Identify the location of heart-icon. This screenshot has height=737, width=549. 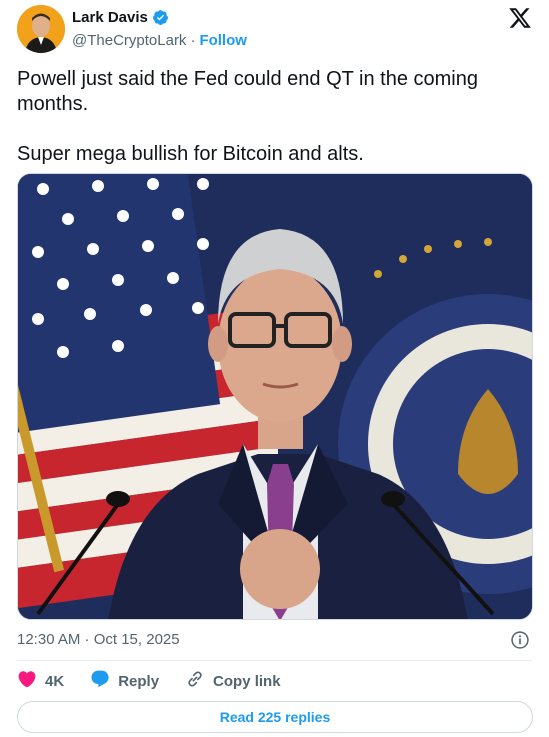
(27, 681).